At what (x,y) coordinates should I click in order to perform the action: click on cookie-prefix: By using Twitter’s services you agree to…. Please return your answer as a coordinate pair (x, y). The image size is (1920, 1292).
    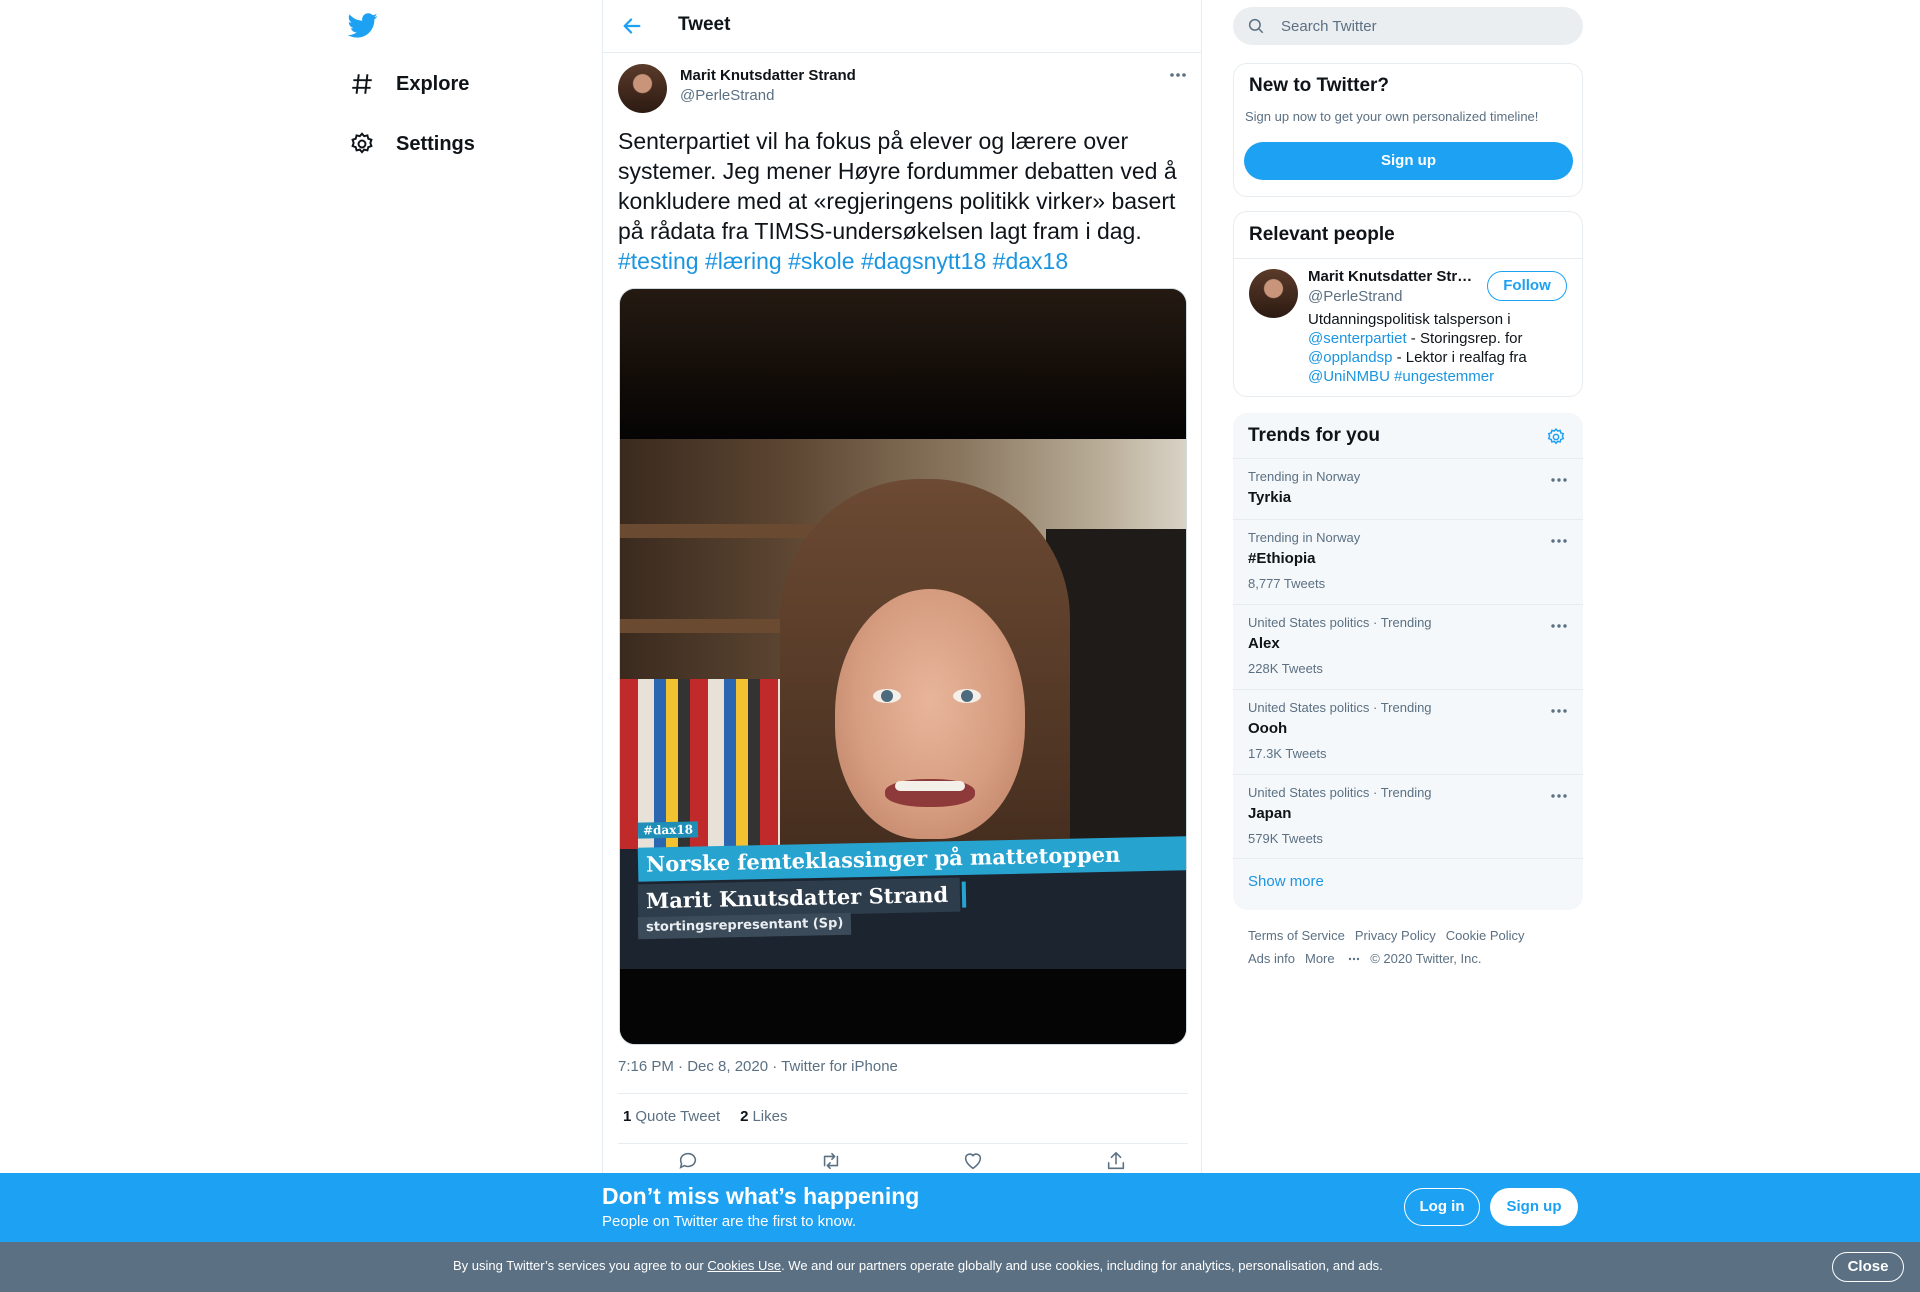
    Looking at the image, I should click on (580, 1265).